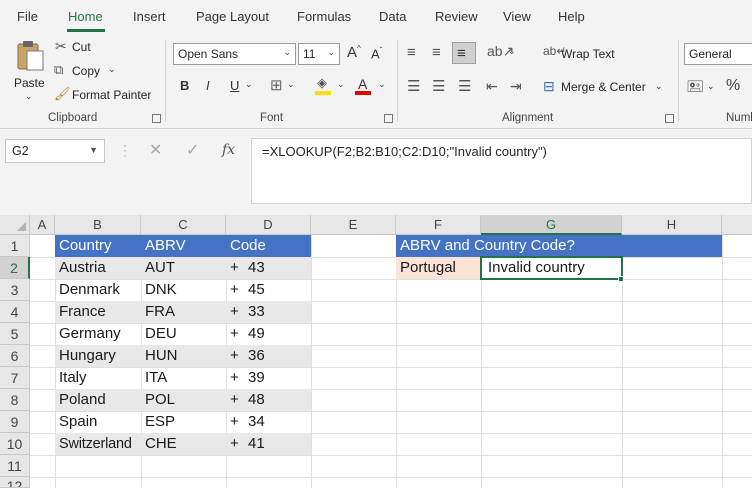 This screenshot has height=488, width=752. I want to click on font-color-icon: A, so click(364, 86).